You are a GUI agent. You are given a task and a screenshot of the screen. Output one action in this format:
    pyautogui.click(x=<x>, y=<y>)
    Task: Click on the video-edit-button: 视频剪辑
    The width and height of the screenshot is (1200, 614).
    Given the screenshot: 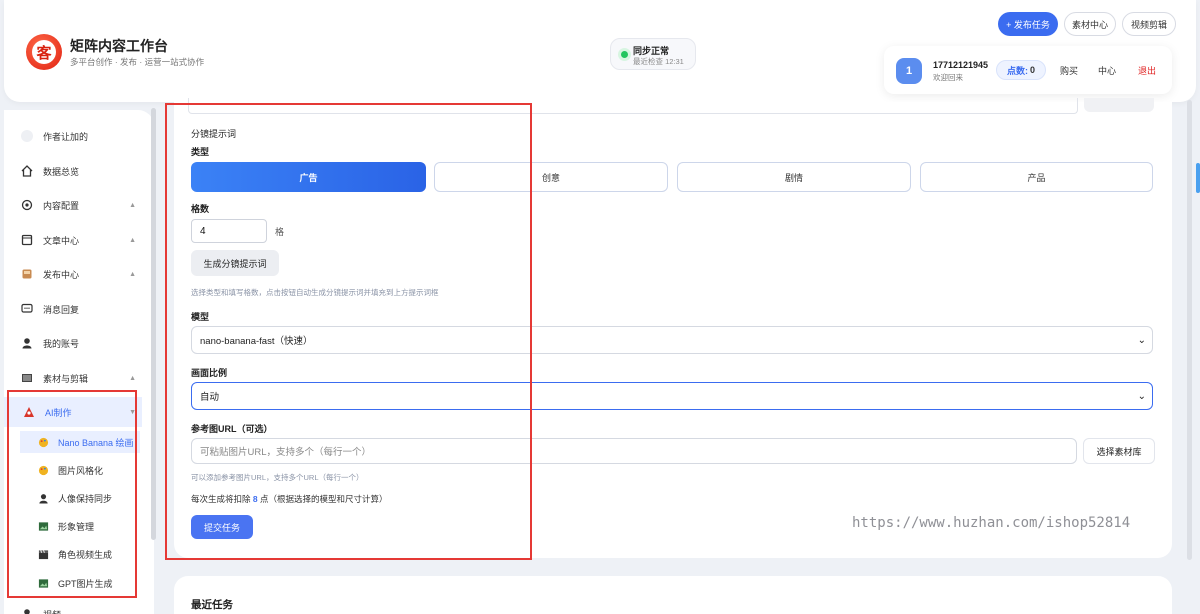 What is the action you would take?
    pyautogui.click(x=1149, y=24)
    